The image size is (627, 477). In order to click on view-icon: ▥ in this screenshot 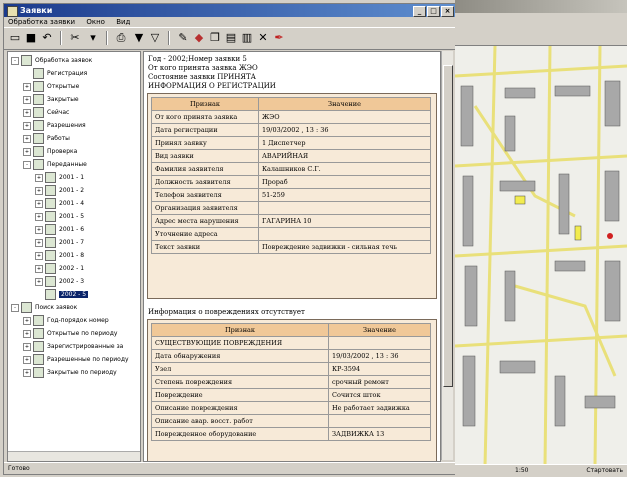, I will do `click(247, 38)`.